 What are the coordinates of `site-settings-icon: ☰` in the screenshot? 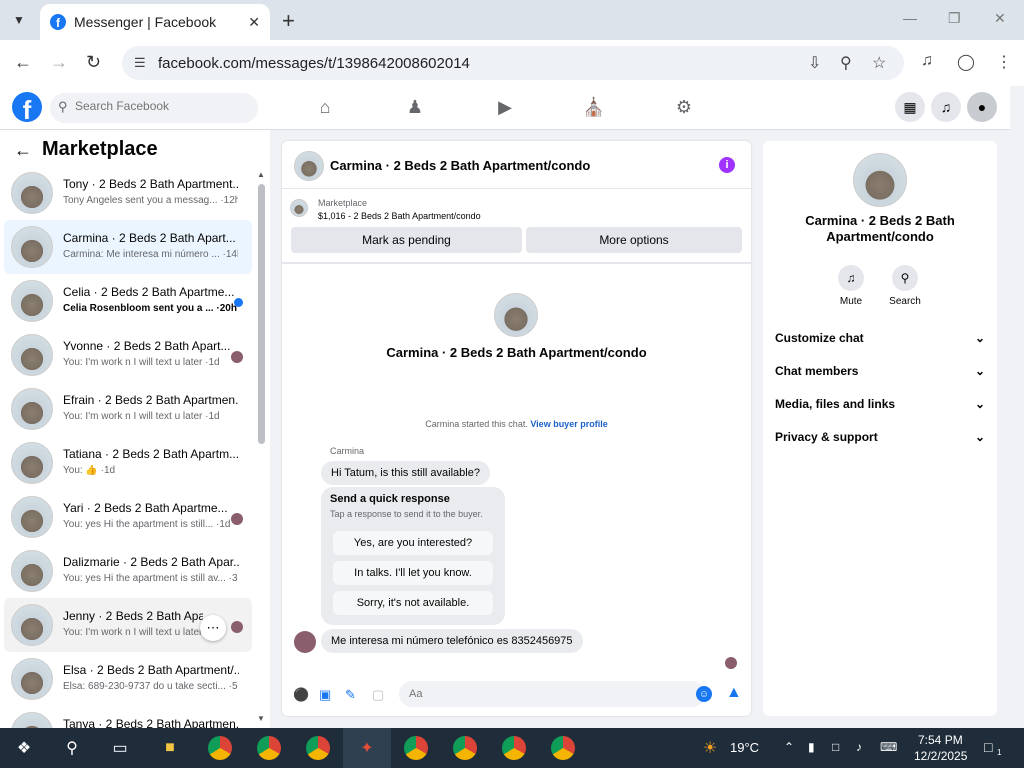 It's located at (140, 63).